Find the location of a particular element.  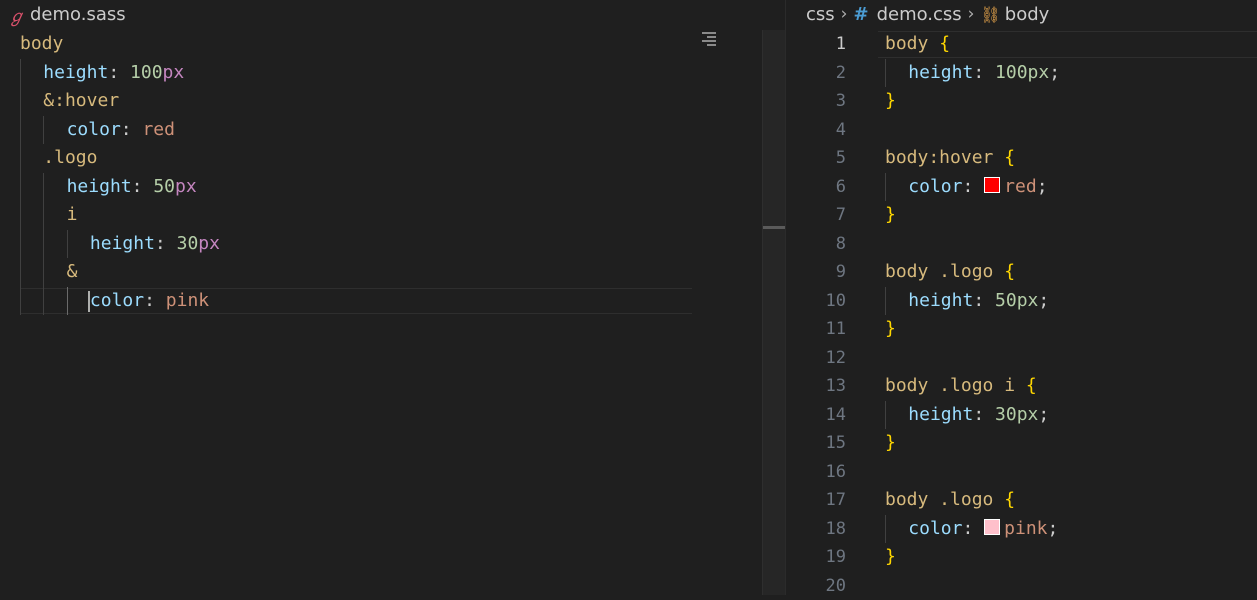

breadcrumb-symbol: body is located at coordinates (1027, 14).